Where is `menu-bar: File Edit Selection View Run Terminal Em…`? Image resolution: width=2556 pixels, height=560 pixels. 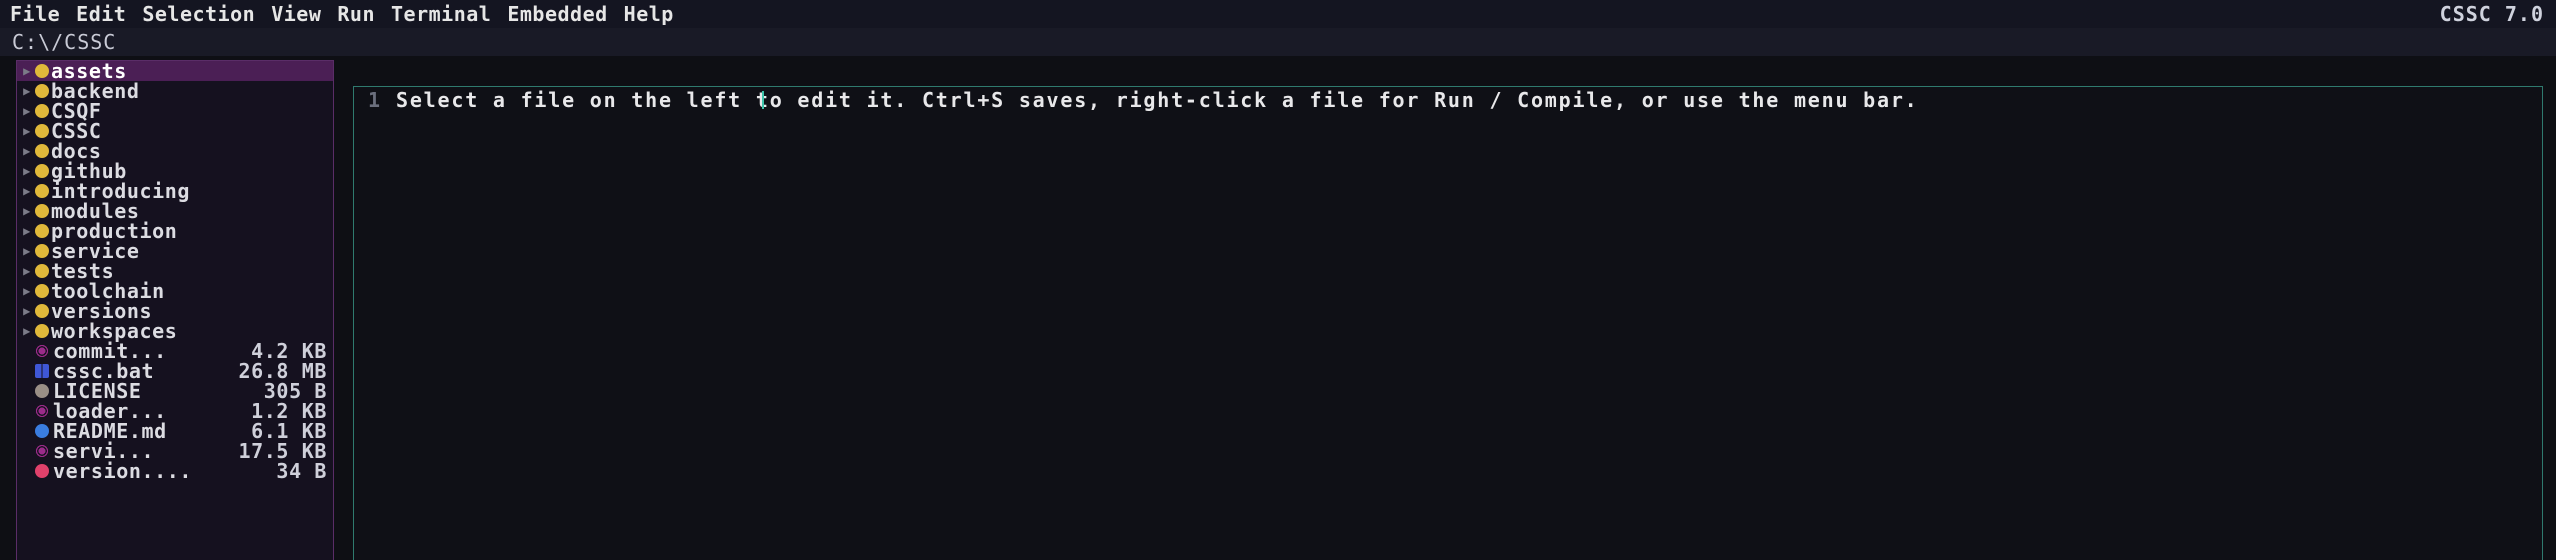
menu-bar: File Edit Selection View Run Terminal Em… is located at coordinates (1278, 14).